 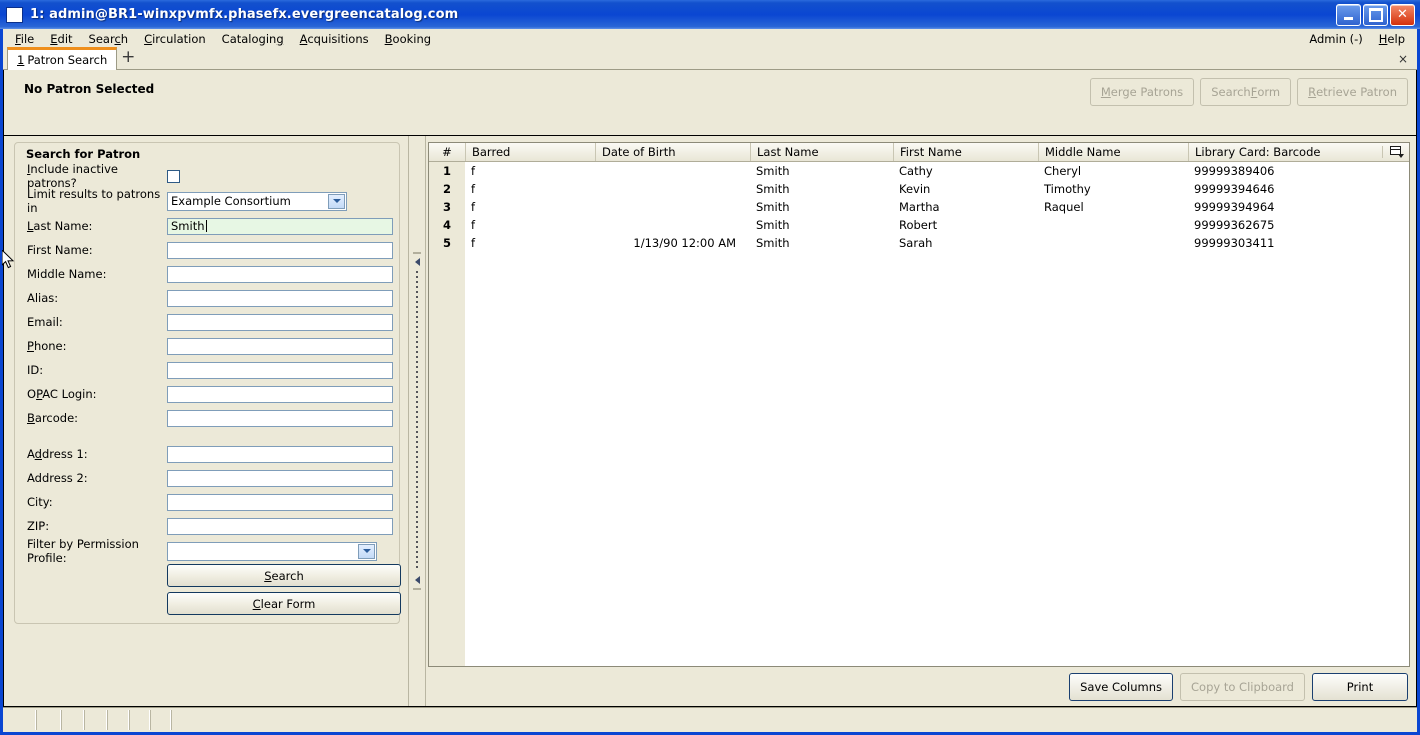 What do you see at coordinates (94, 201) in the screenshot?
I see `label-limit-results: Limit results to patrons in` at bounding box center [94, 201].